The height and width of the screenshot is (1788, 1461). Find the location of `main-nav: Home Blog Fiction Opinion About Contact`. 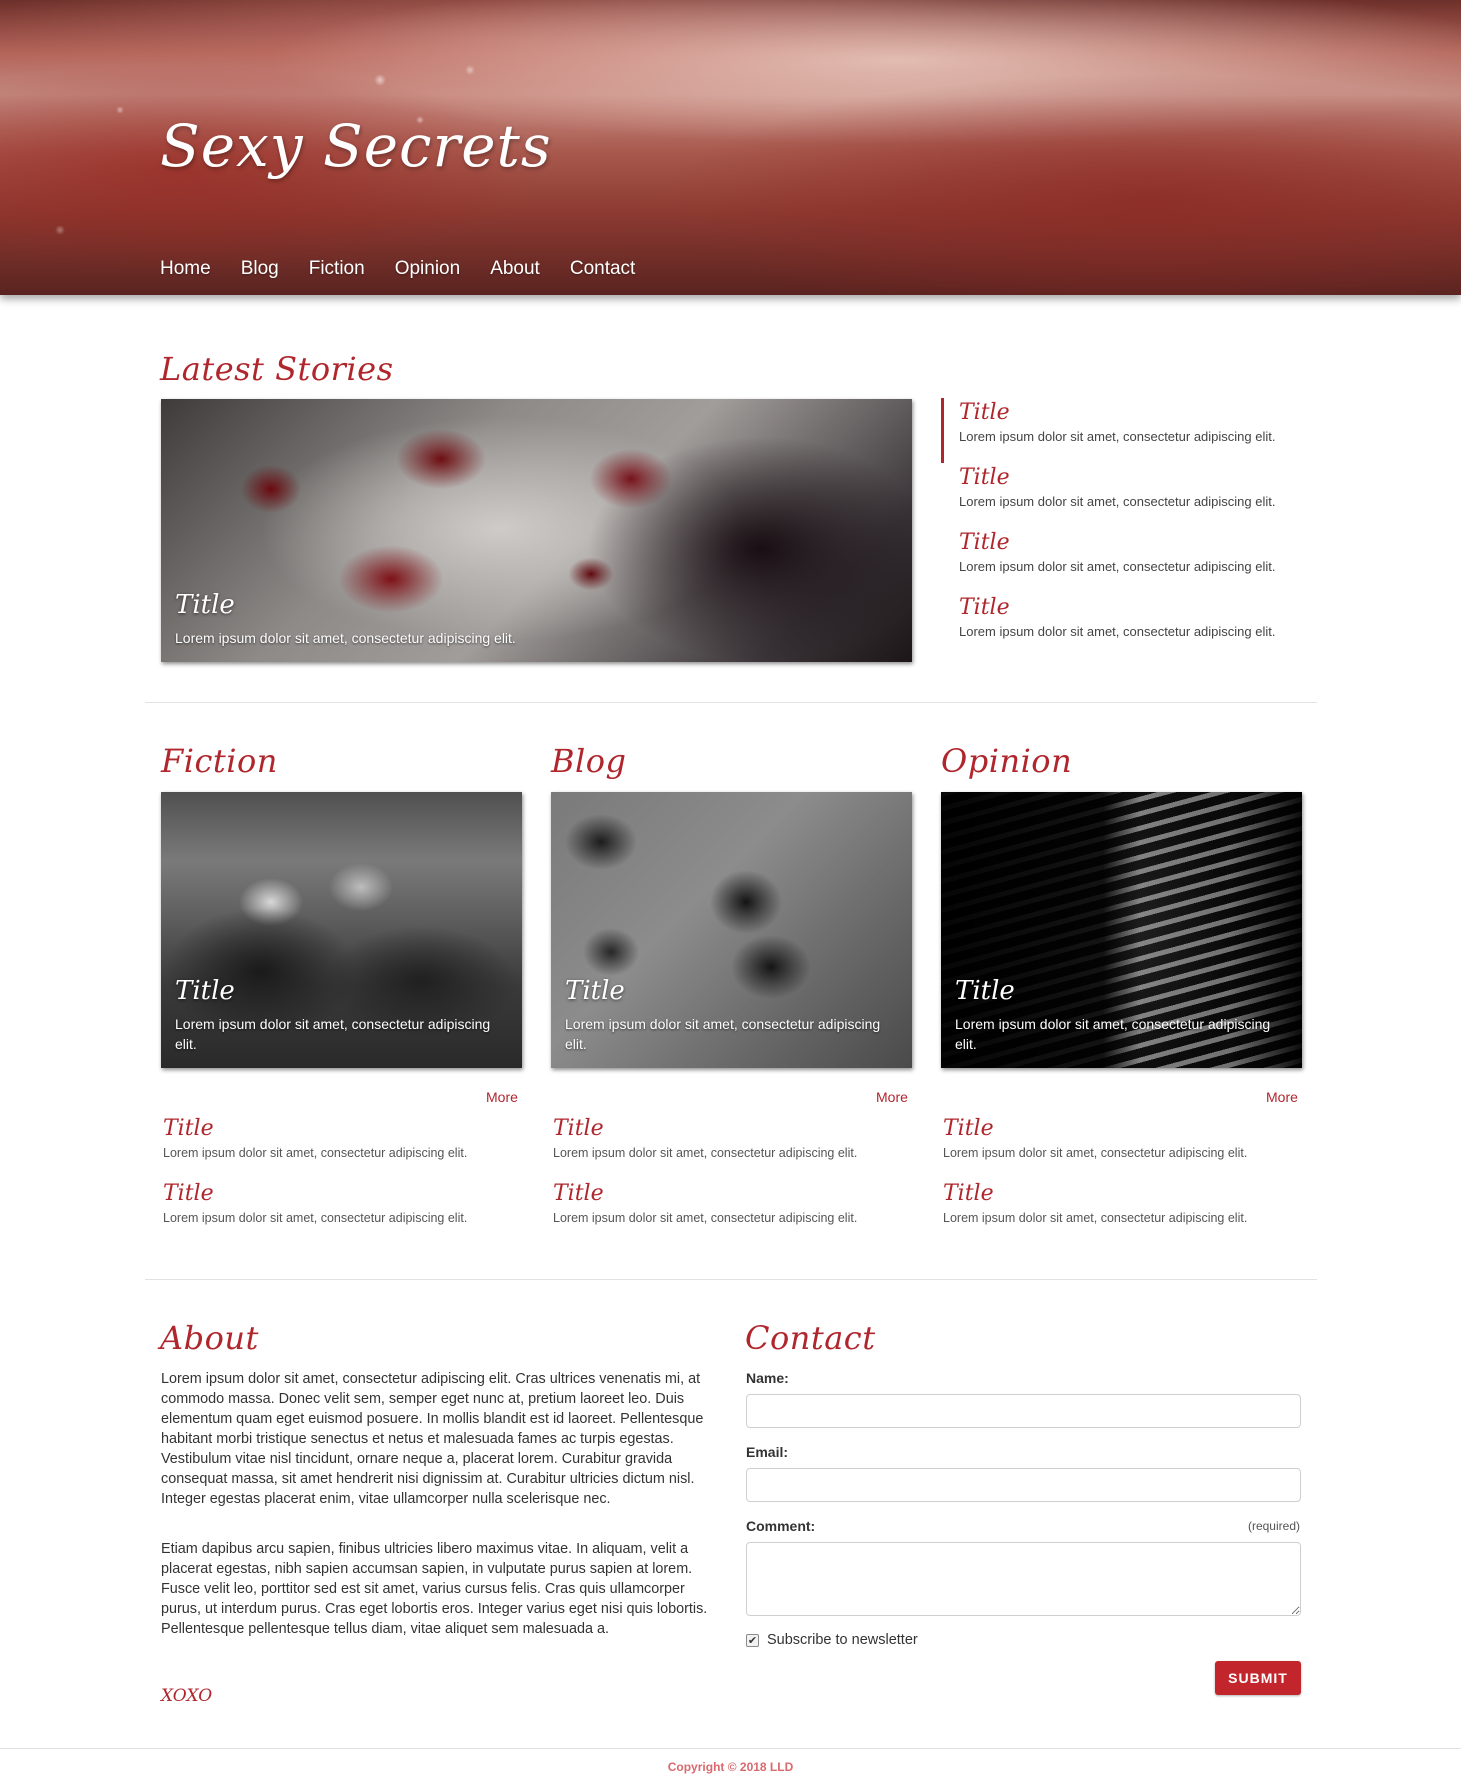

main-nav: Home Blog Fiction Opinion About Contact is located at coordinates (397, 269).